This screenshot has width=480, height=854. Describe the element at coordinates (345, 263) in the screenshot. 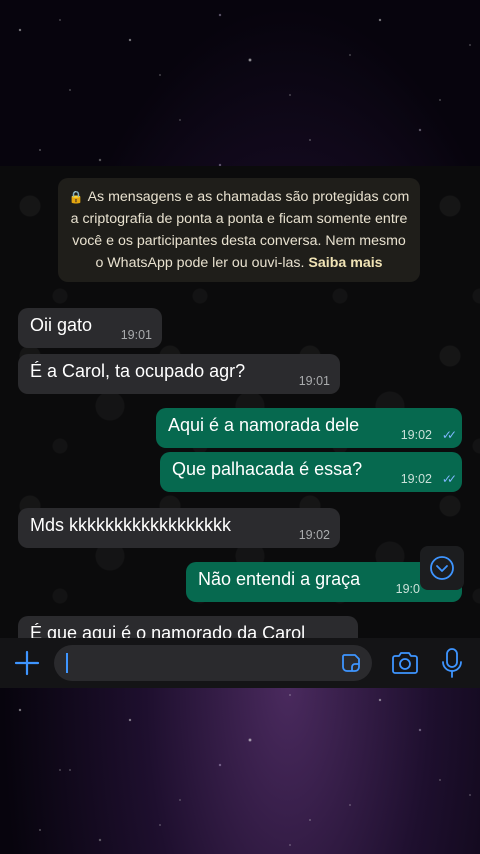

I see `learn-more-link: Saiba mais` at that location.